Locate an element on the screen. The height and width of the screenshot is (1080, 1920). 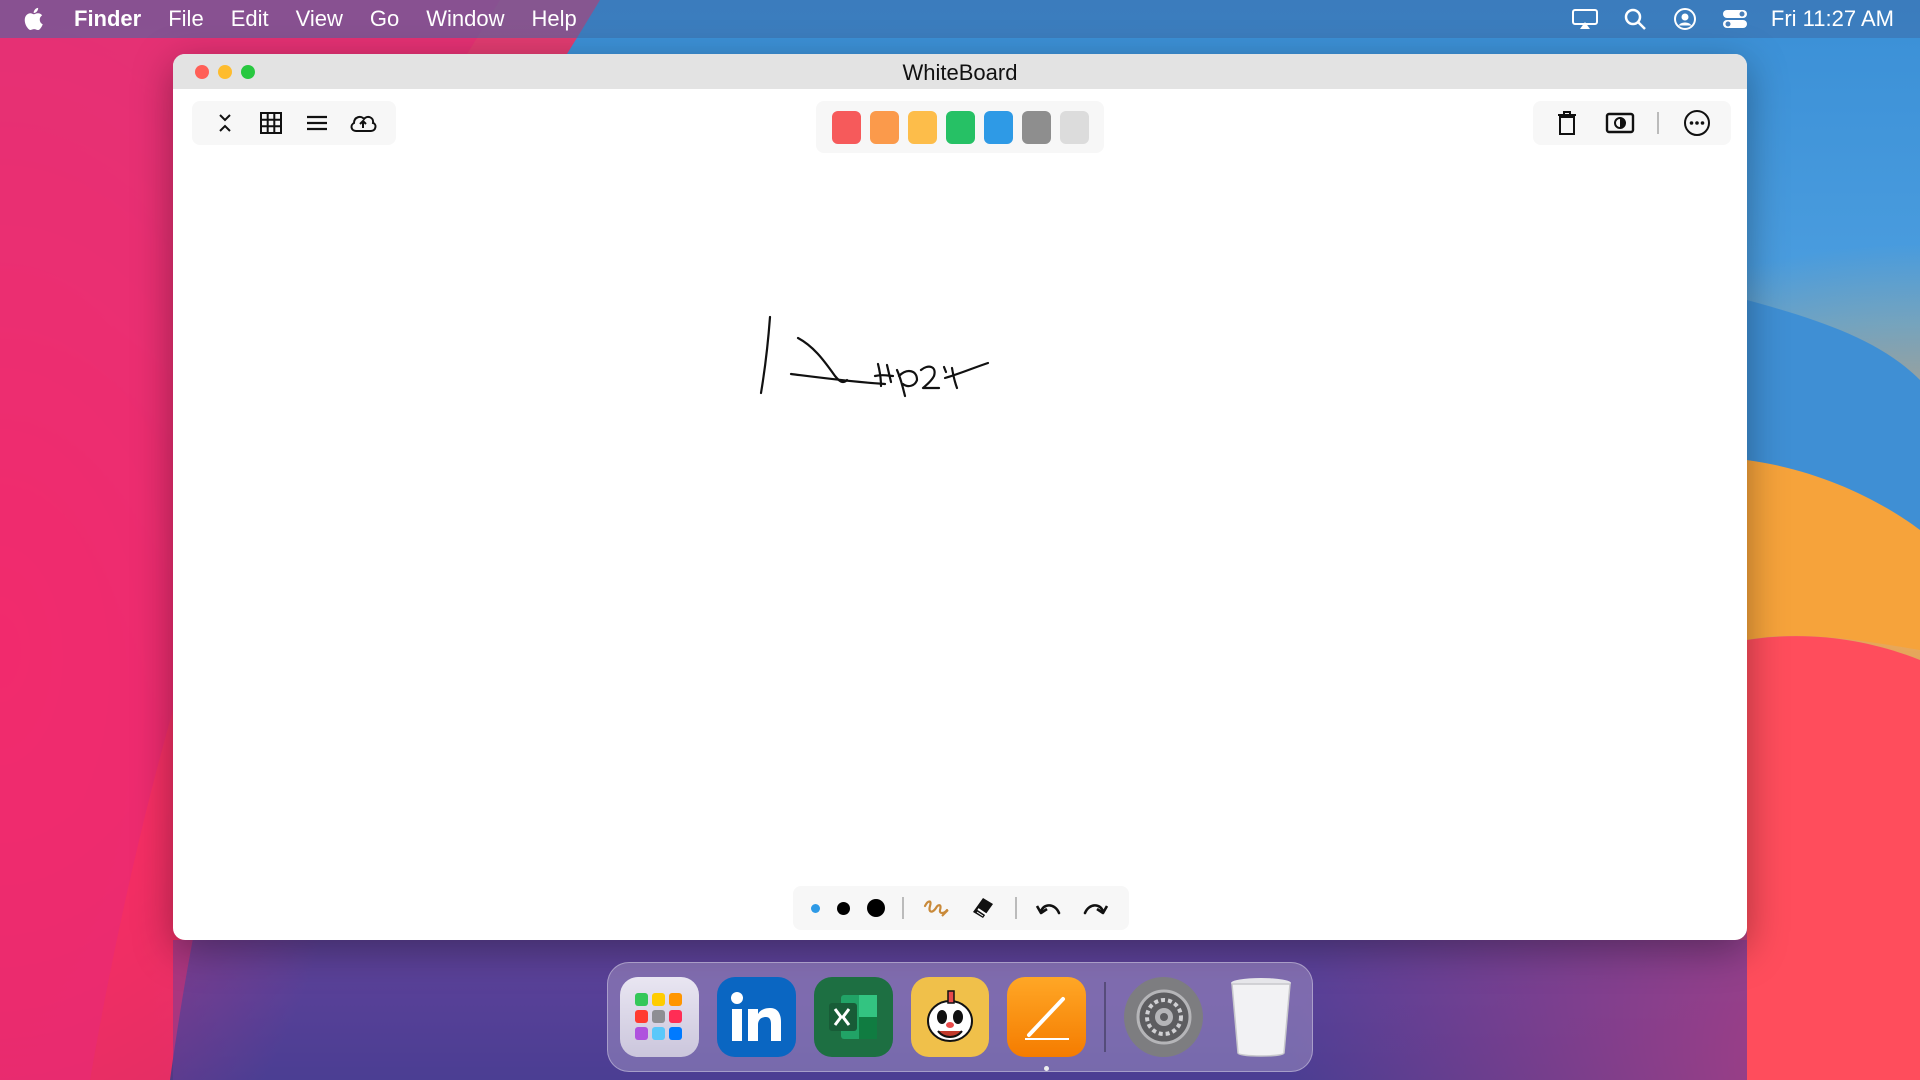
menu-edit: Edit is located at coordinates (250, 19).